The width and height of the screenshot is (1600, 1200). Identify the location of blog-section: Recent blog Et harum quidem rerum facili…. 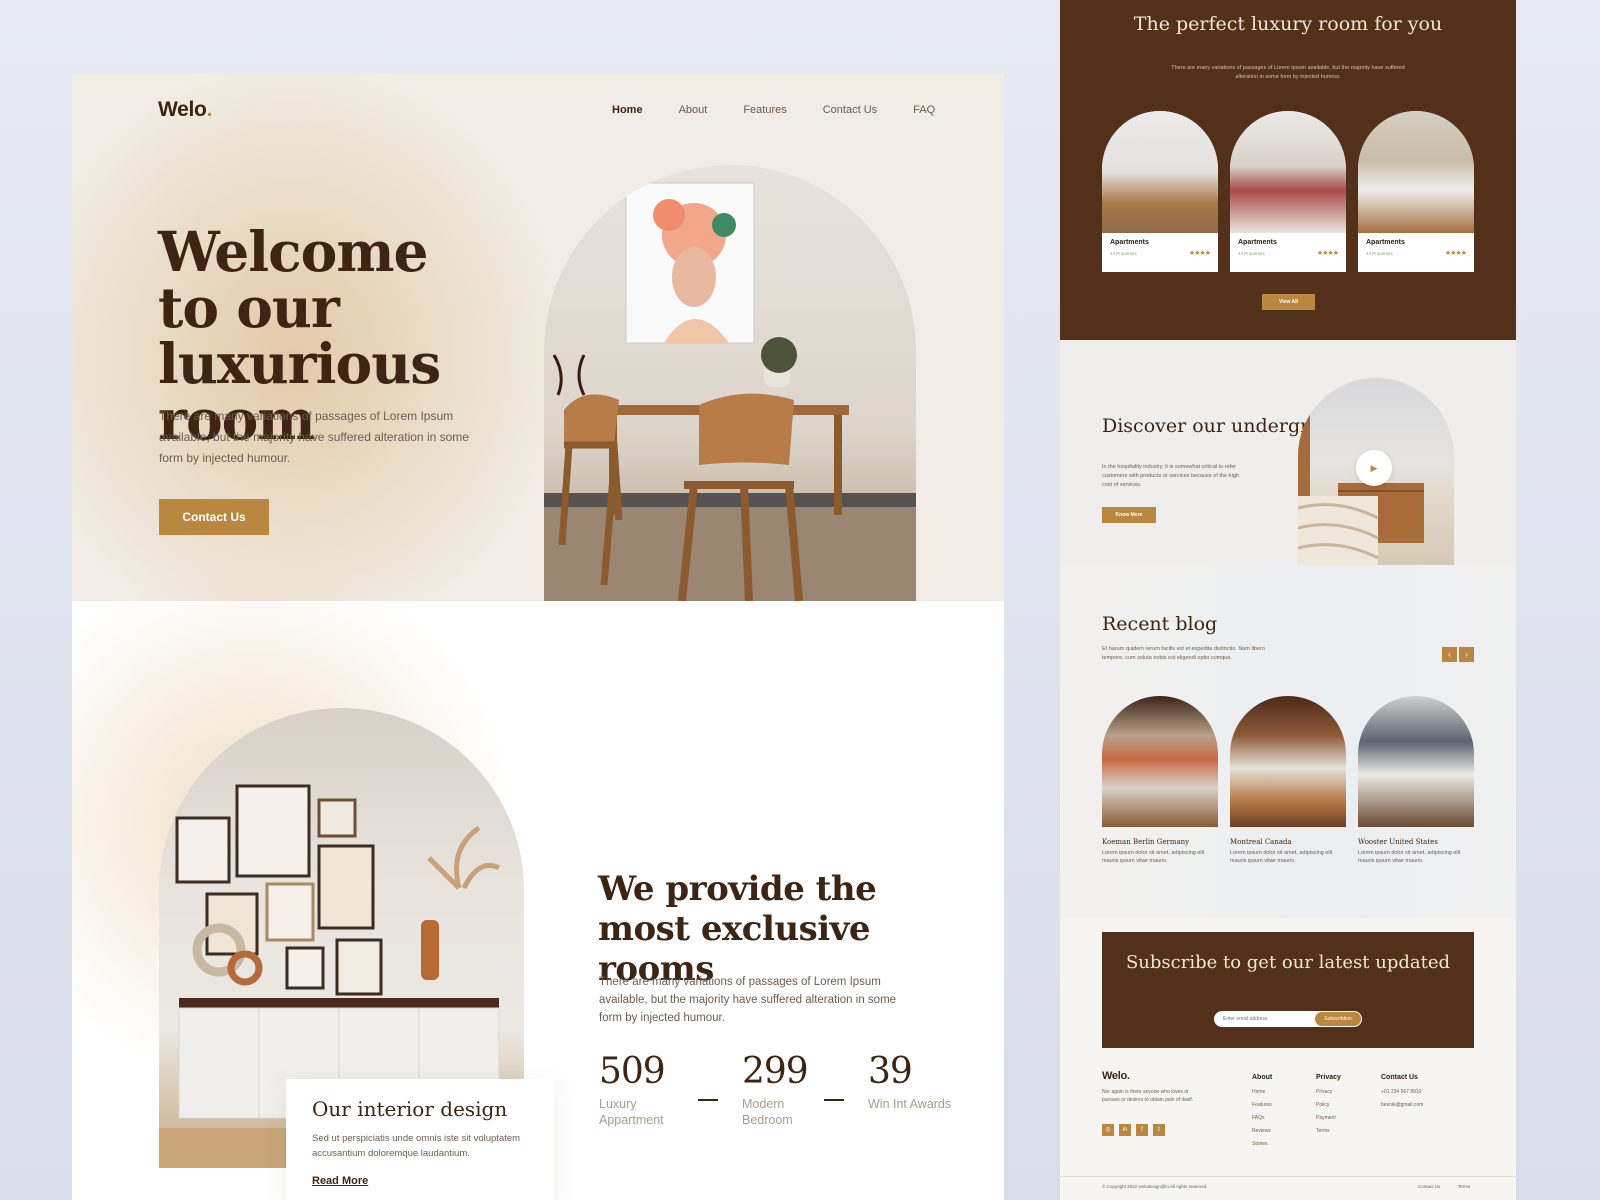
(1288, 741).